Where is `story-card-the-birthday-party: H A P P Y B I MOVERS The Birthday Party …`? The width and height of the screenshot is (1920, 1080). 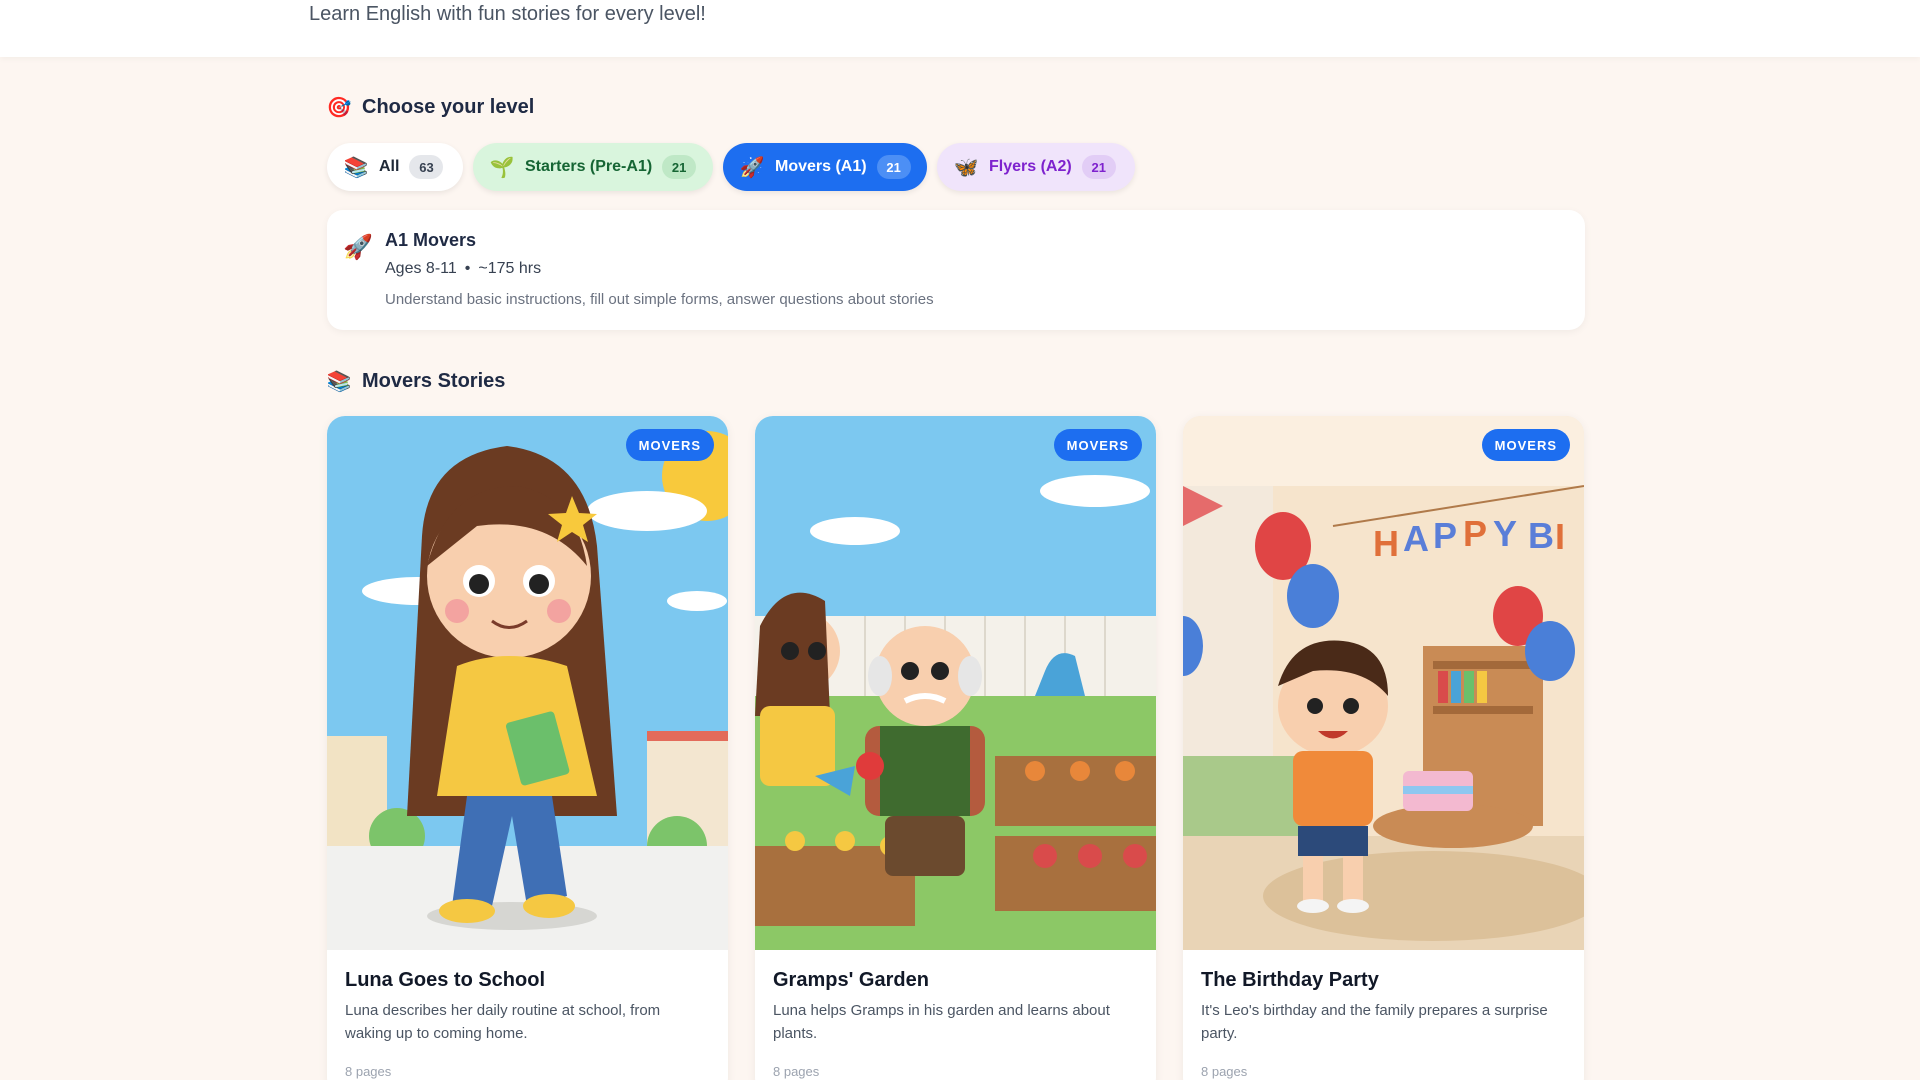 story-card-the-birthday-party: H A P P Y B I MOVERS The Birthday Party … is located at coordinates (1383, 748).